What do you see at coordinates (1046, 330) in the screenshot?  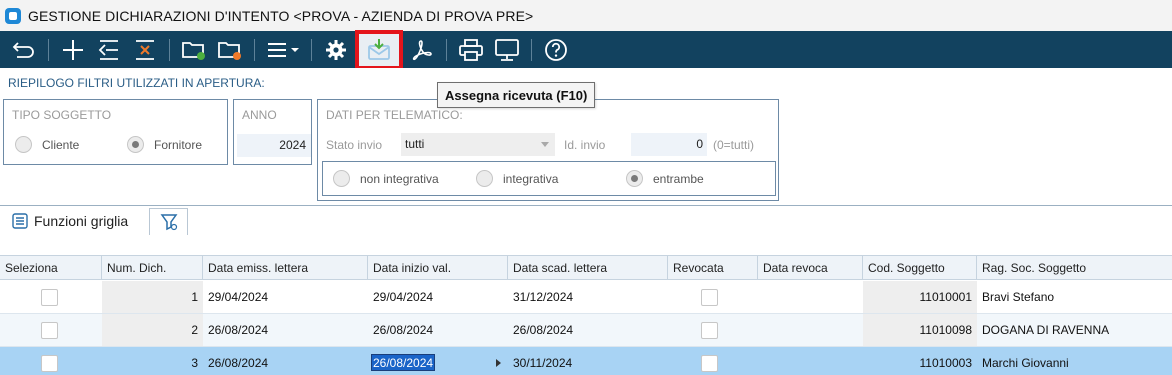 I see `cell-rag-soc: DOGANA DI RAVENNA` at bounding box center [1046, 330].